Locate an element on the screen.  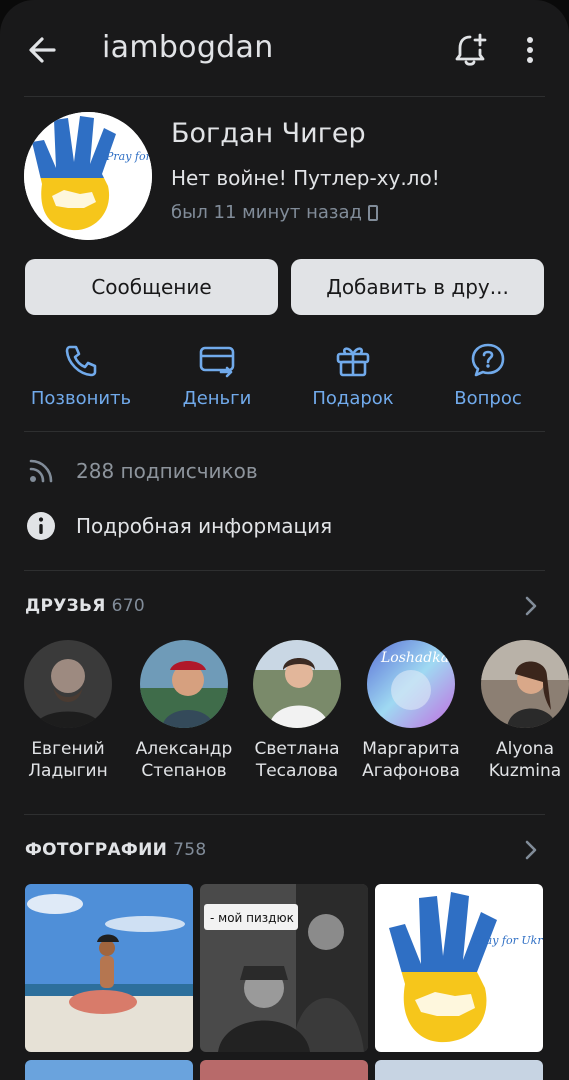
rss-icon is located at coordinates (41, 471).